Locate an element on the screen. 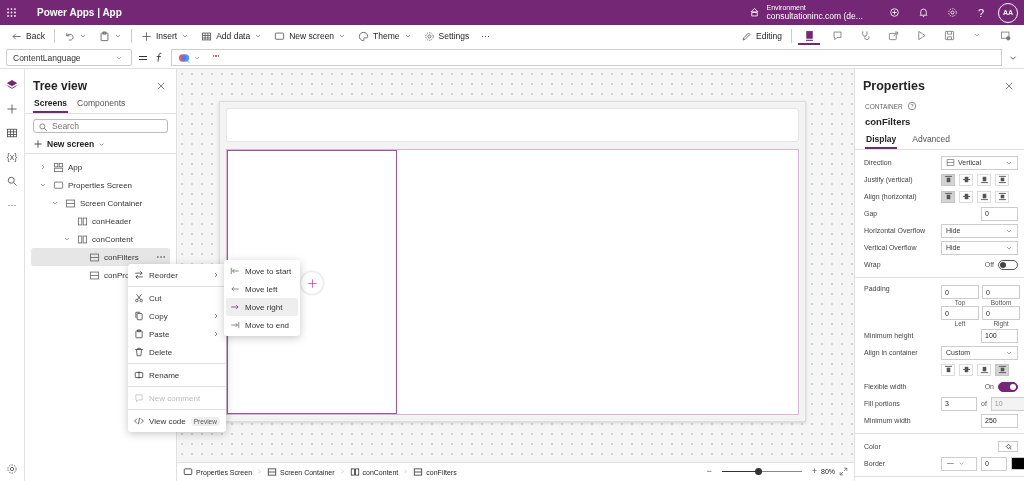  left-icon is located at coordinates (235, 289).